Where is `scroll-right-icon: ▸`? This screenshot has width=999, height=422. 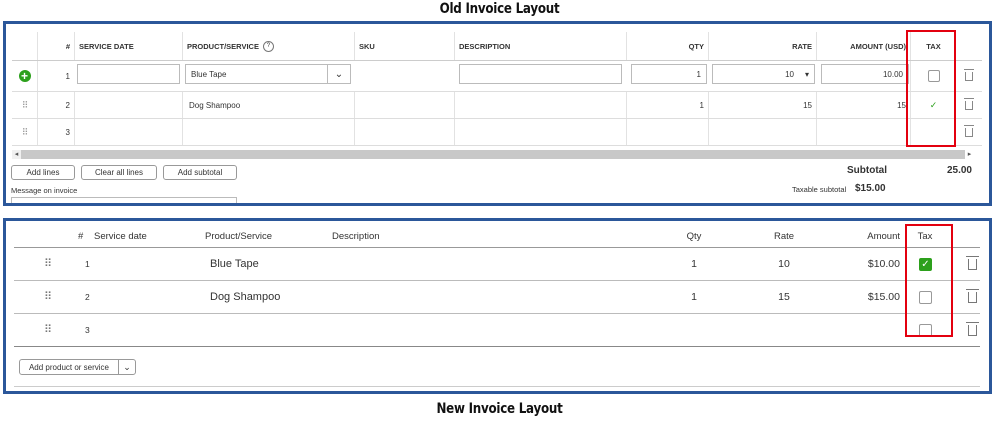
scroll-right-icon: ▸ is located at coordinates (969, 154).